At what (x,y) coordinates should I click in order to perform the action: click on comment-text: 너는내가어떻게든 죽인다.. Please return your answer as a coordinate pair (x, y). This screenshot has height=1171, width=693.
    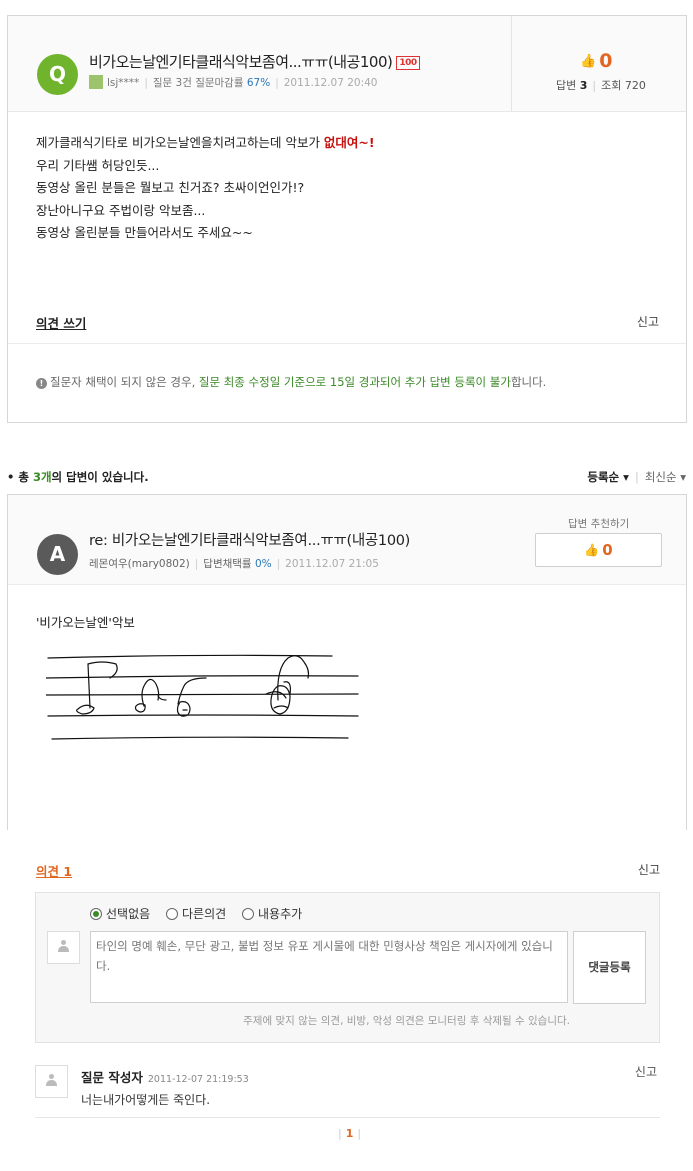
    Looking at the image, I should click on (146, 1100).